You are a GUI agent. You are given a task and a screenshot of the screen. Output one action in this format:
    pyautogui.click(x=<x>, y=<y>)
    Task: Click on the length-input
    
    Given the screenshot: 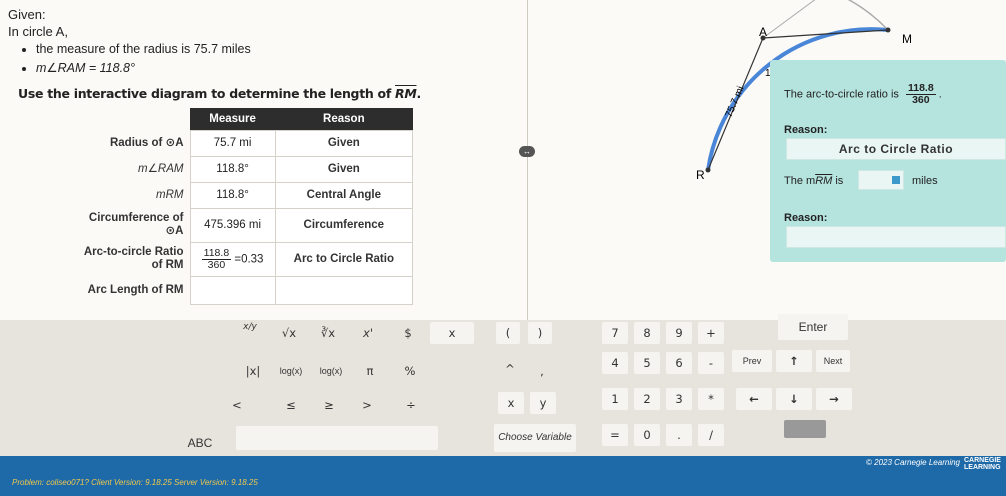 What is the action you would take?
    pyautogui.click(x=881, y=180)
    